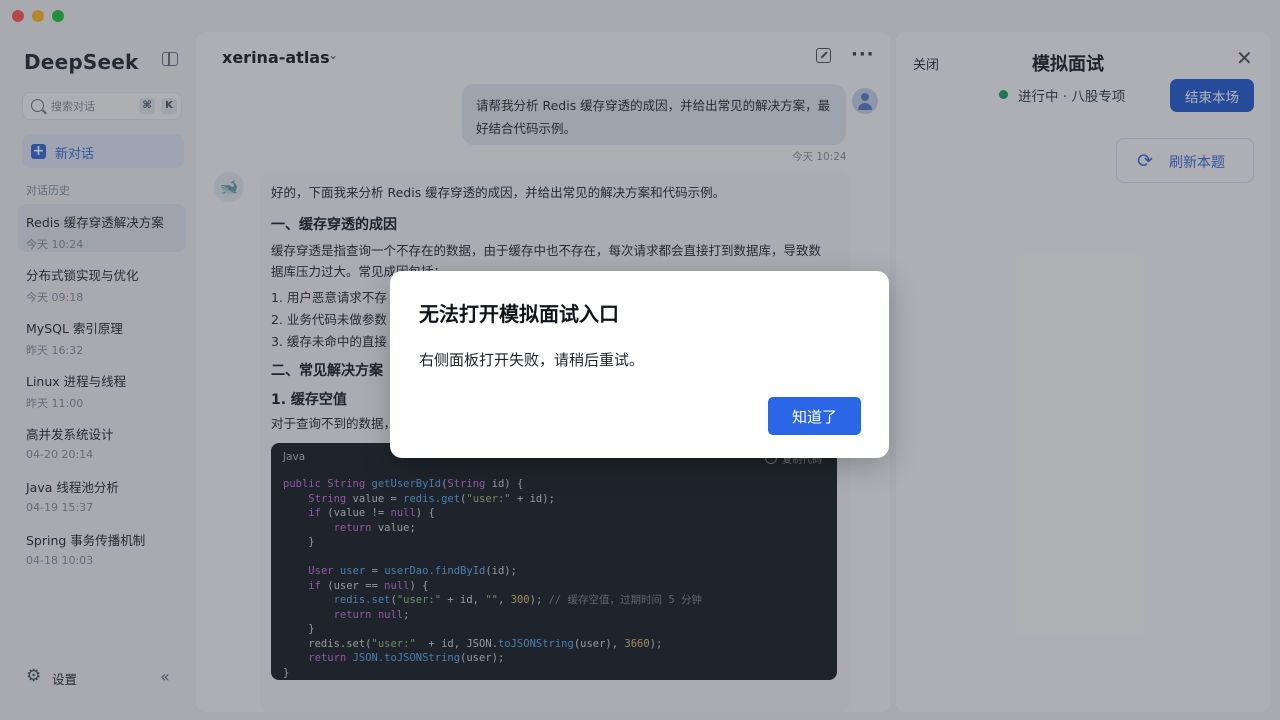  I want to click on dialog-ok-button: 知道了, so click(814, 416).